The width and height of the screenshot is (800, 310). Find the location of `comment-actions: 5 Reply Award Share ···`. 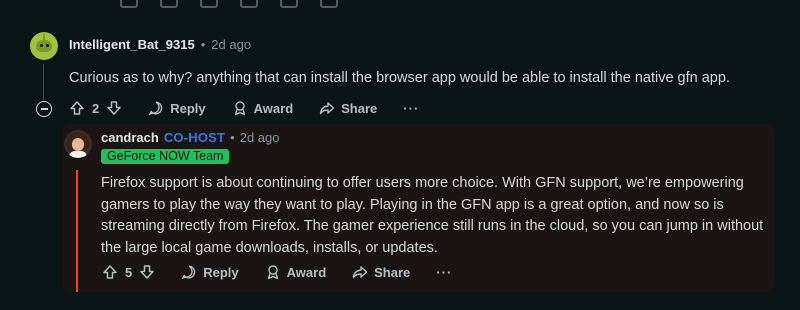

comment-actions: 5 Reply Award Share ··· is located at coordinates (277, 272).